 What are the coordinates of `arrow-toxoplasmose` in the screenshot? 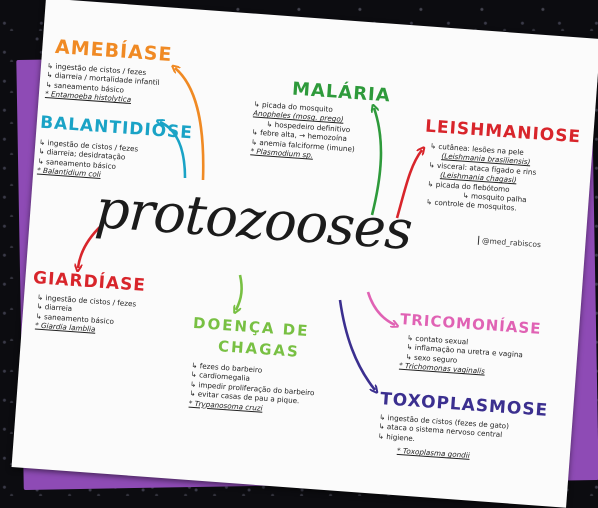 It's located at (356, 344).